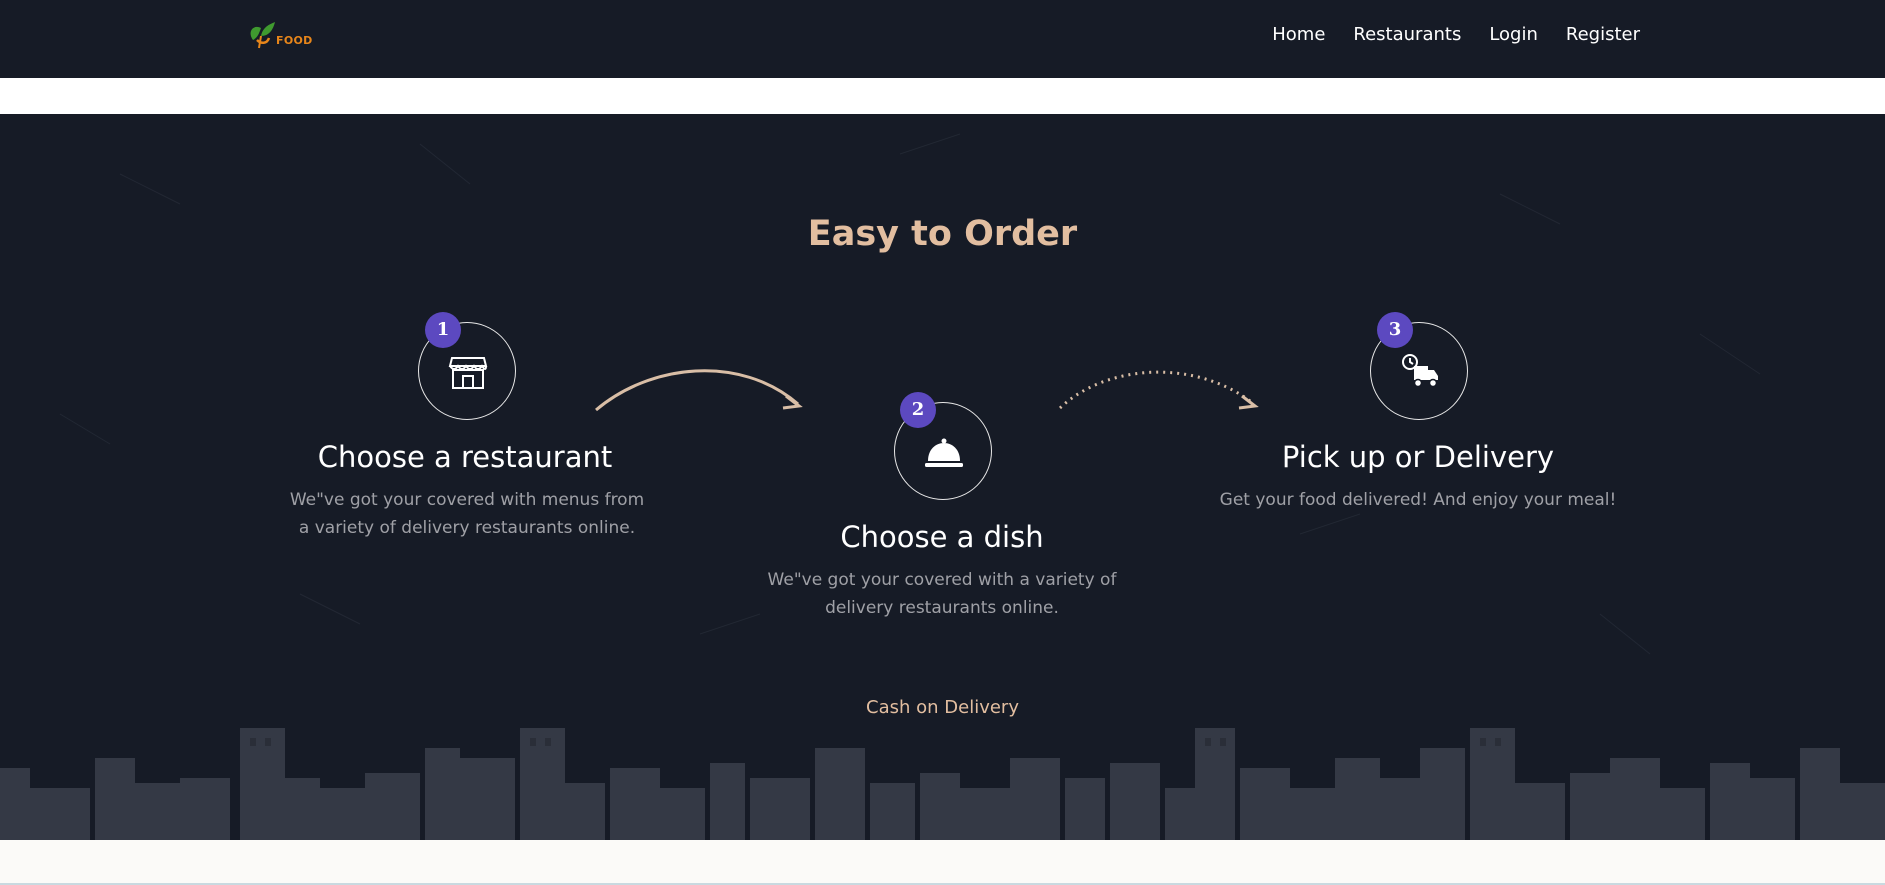 Image resolution: width=1885 pixels, height=885 pixels. Describe the element at coordinates (465, 457) in the screenshot. I see `step-title: Choose a restaurant` at that location.